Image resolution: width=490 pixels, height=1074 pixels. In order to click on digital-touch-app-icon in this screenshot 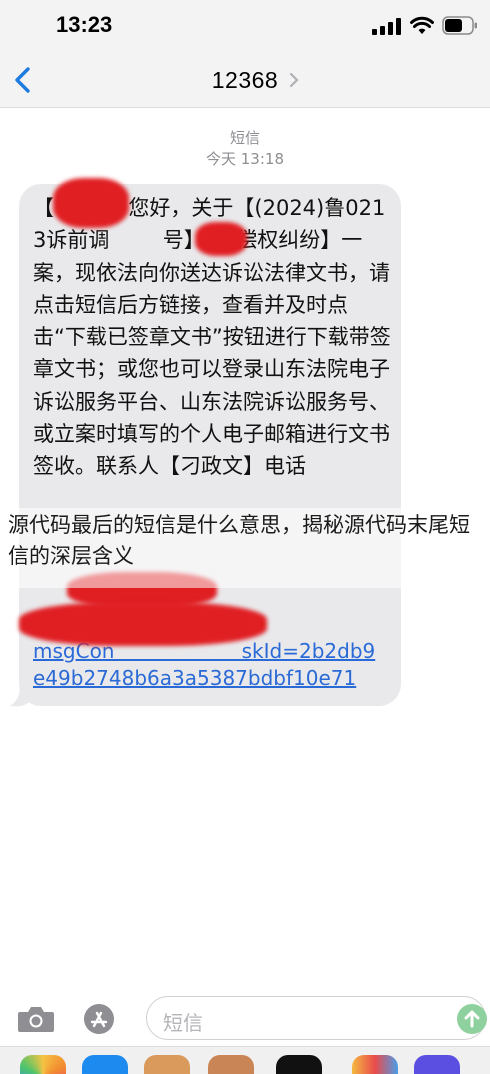, I will do `click(299, 1064)`.